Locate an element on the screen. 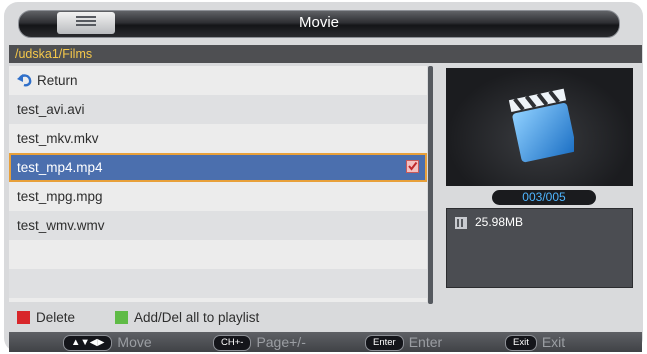 The height and width of the screenshot is (354, 647). hint-page: CH+- Page+/- is located at coordinates (259, 342).